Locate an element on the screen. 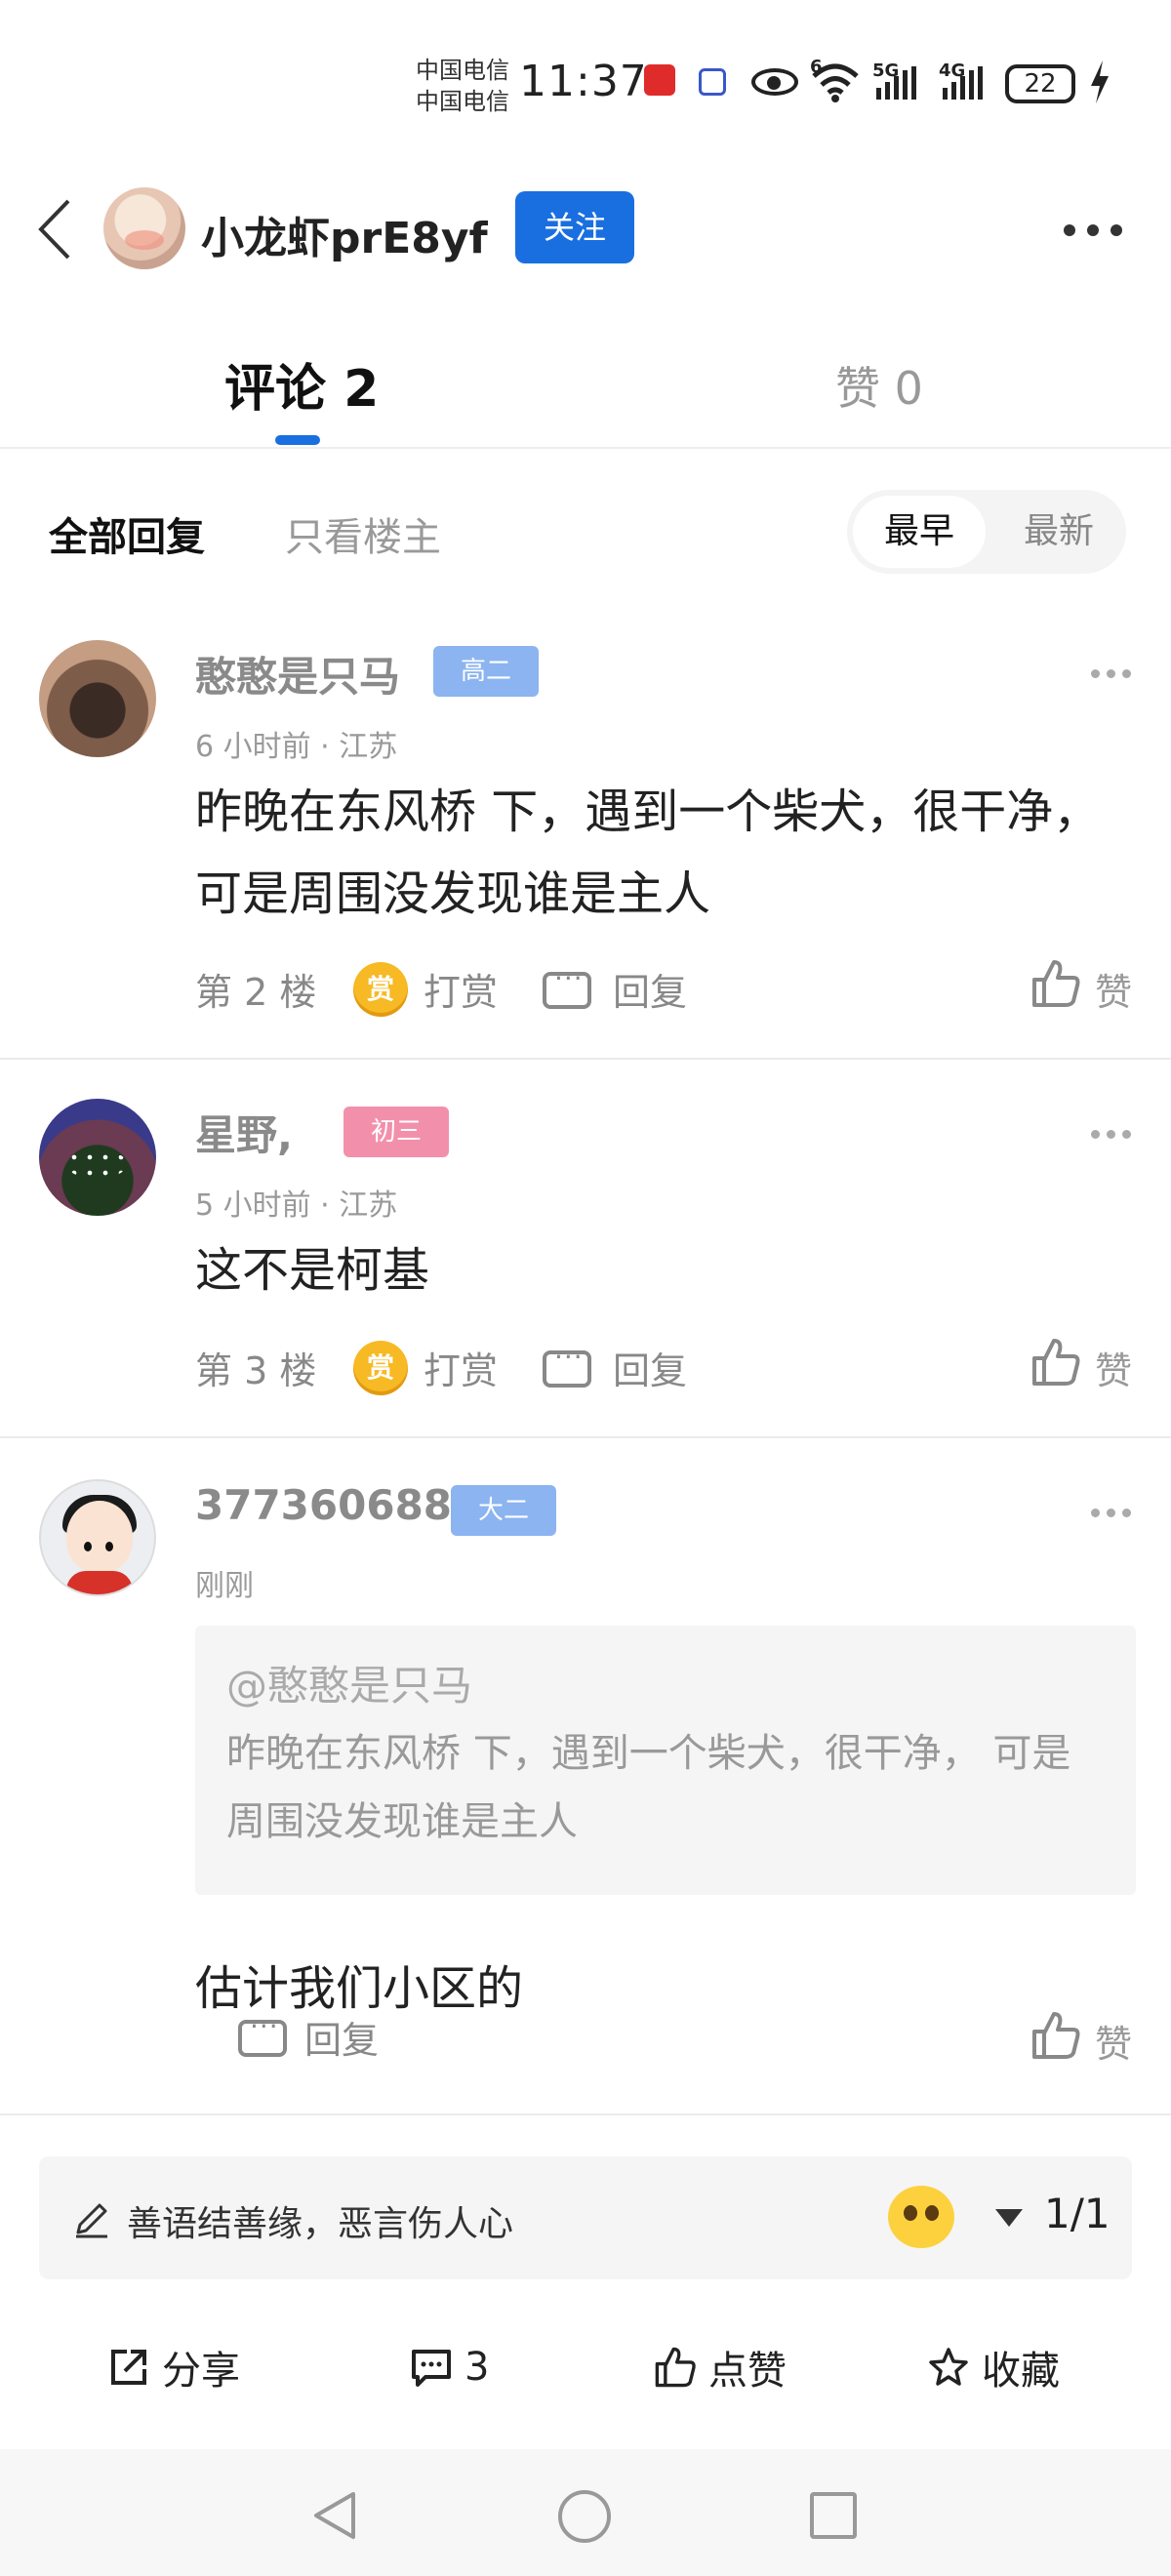  comment-input-placeholder: 善语结善缘，恶言伤人心 is located at coordinates (320, 2220).